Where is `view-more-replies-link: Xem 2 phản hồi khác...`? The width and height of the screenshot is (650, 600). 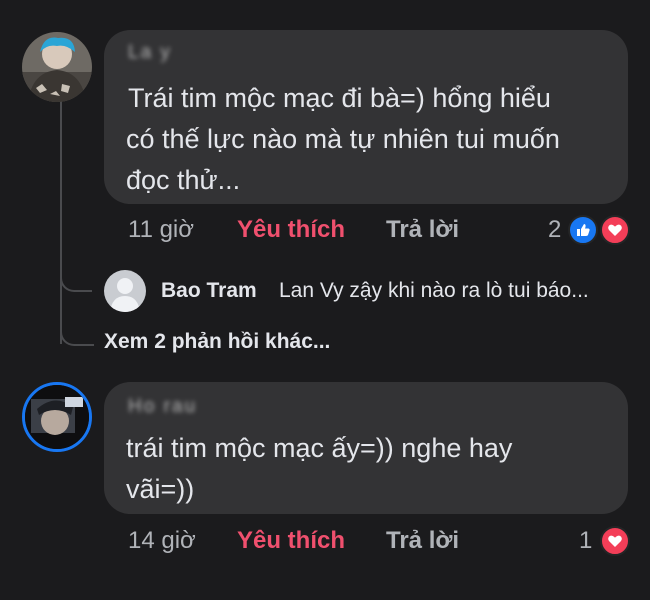
view-more-replies-link: Xem 2 phản hồi khác... is located at coordinates (217, 342).